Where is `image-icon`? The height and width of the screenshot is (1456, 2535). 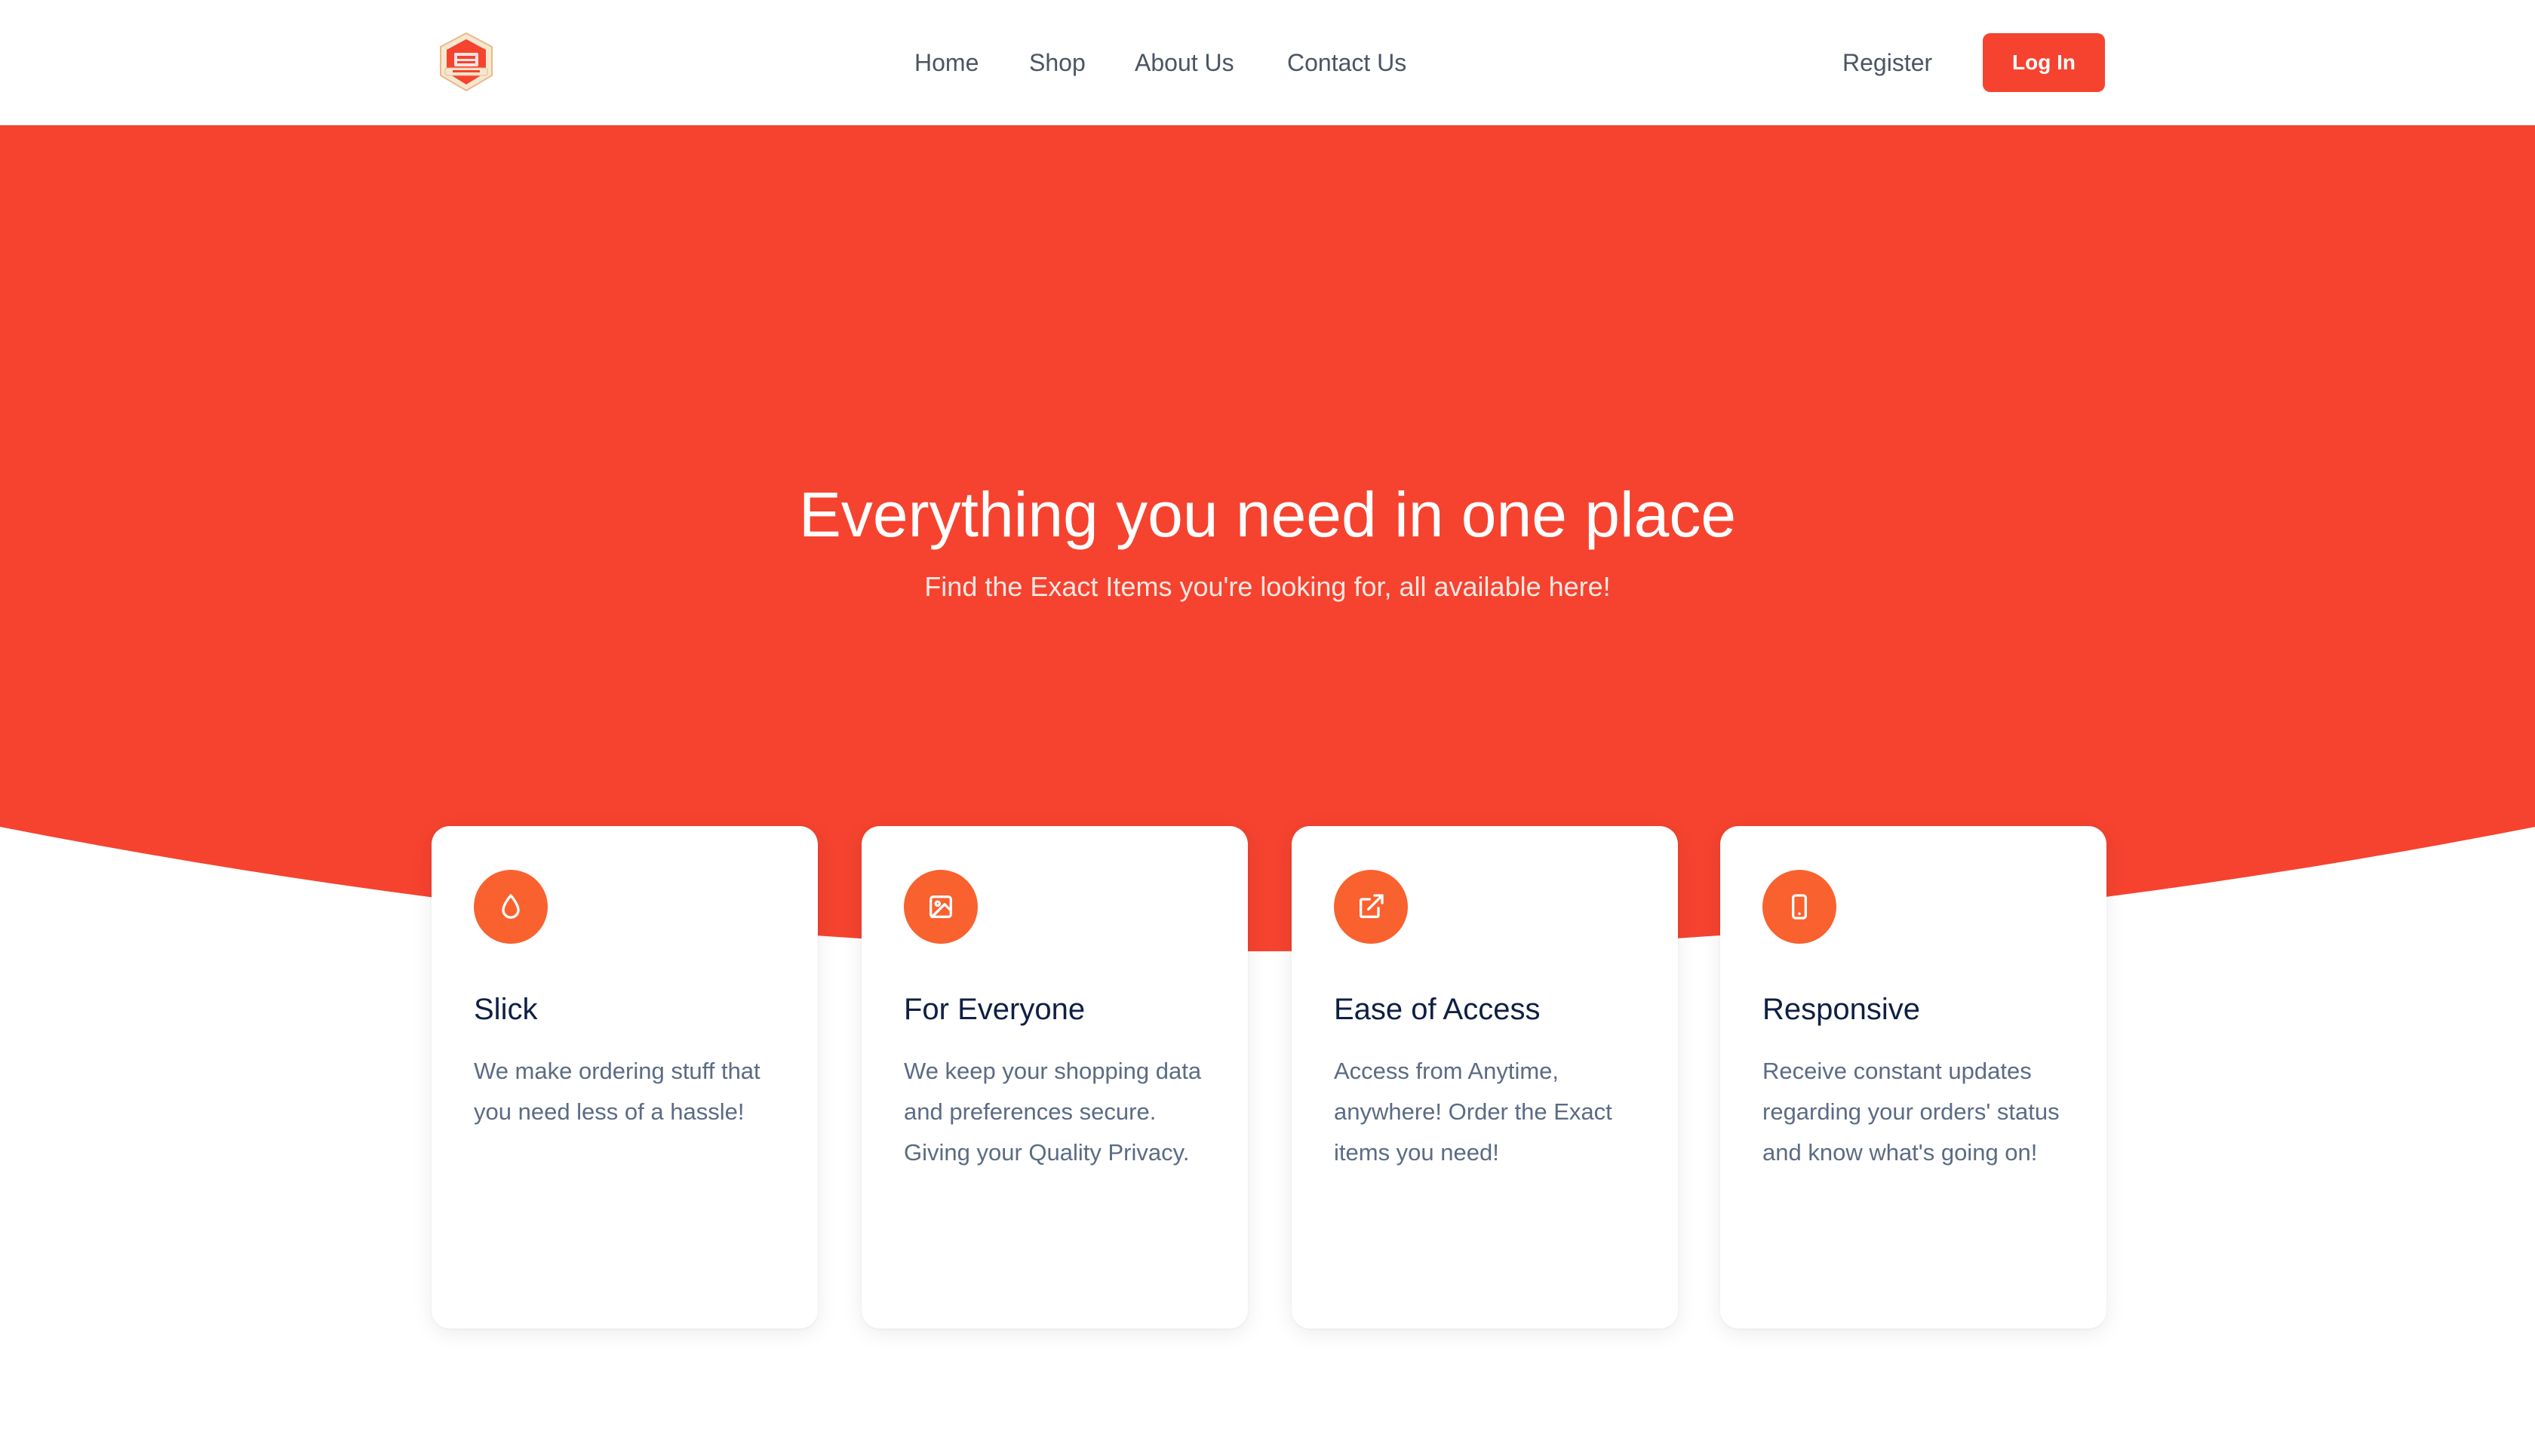
image-icon is located at coordinates (941, 907).